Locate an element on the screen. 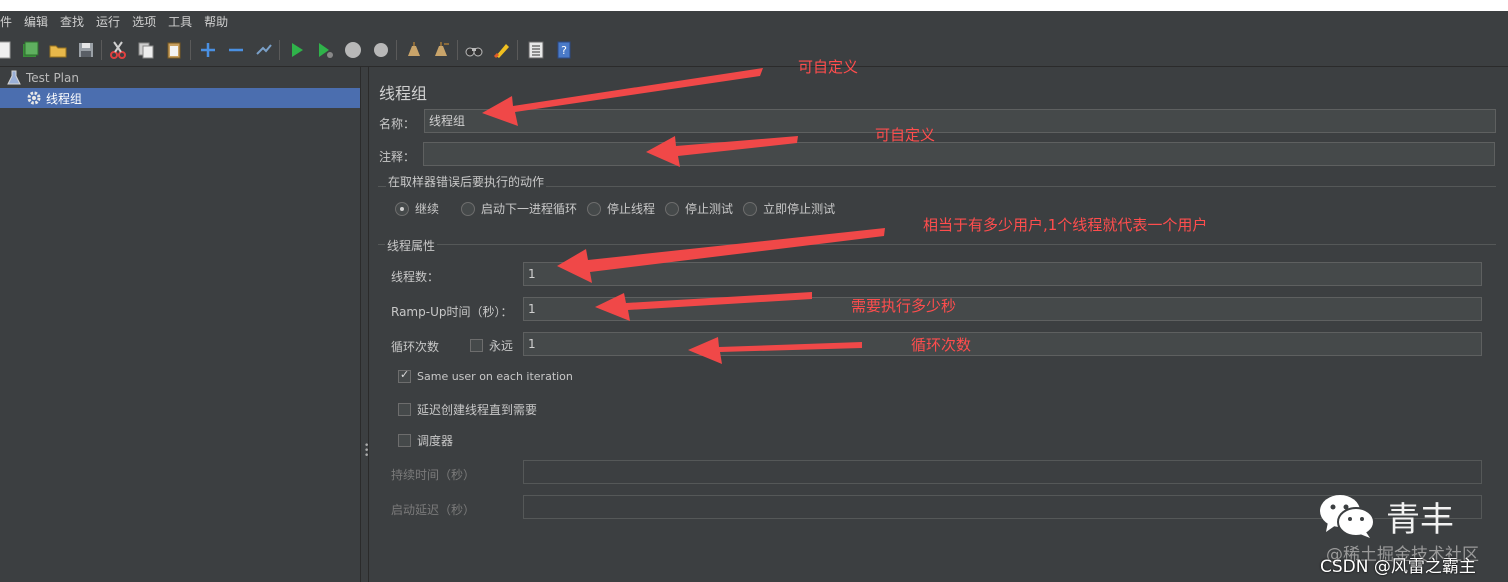 This screenshot has width=1508, height=582. open-icon is located at coordinates (58, 50).